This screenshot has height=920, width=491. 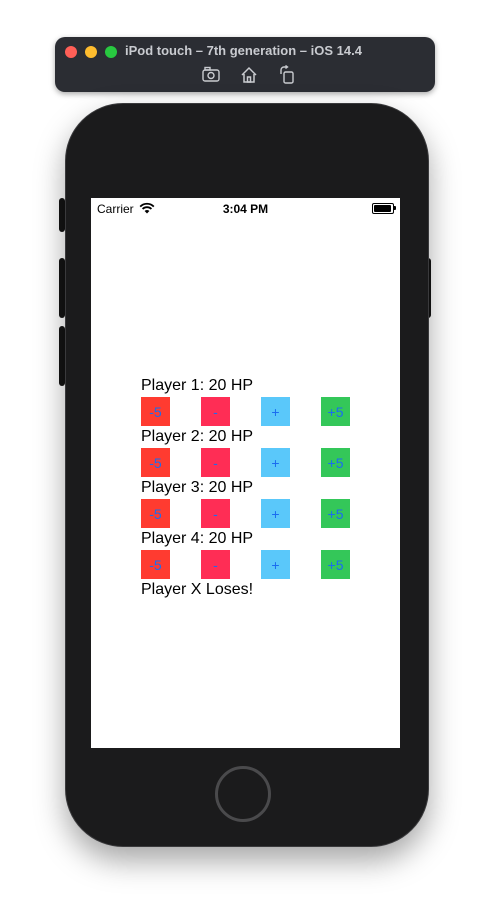 What do you see at coordinates (155, 513) in the screenshot?
I see `player-3-minus-5-button: -5` at bounding box center [155, 513].